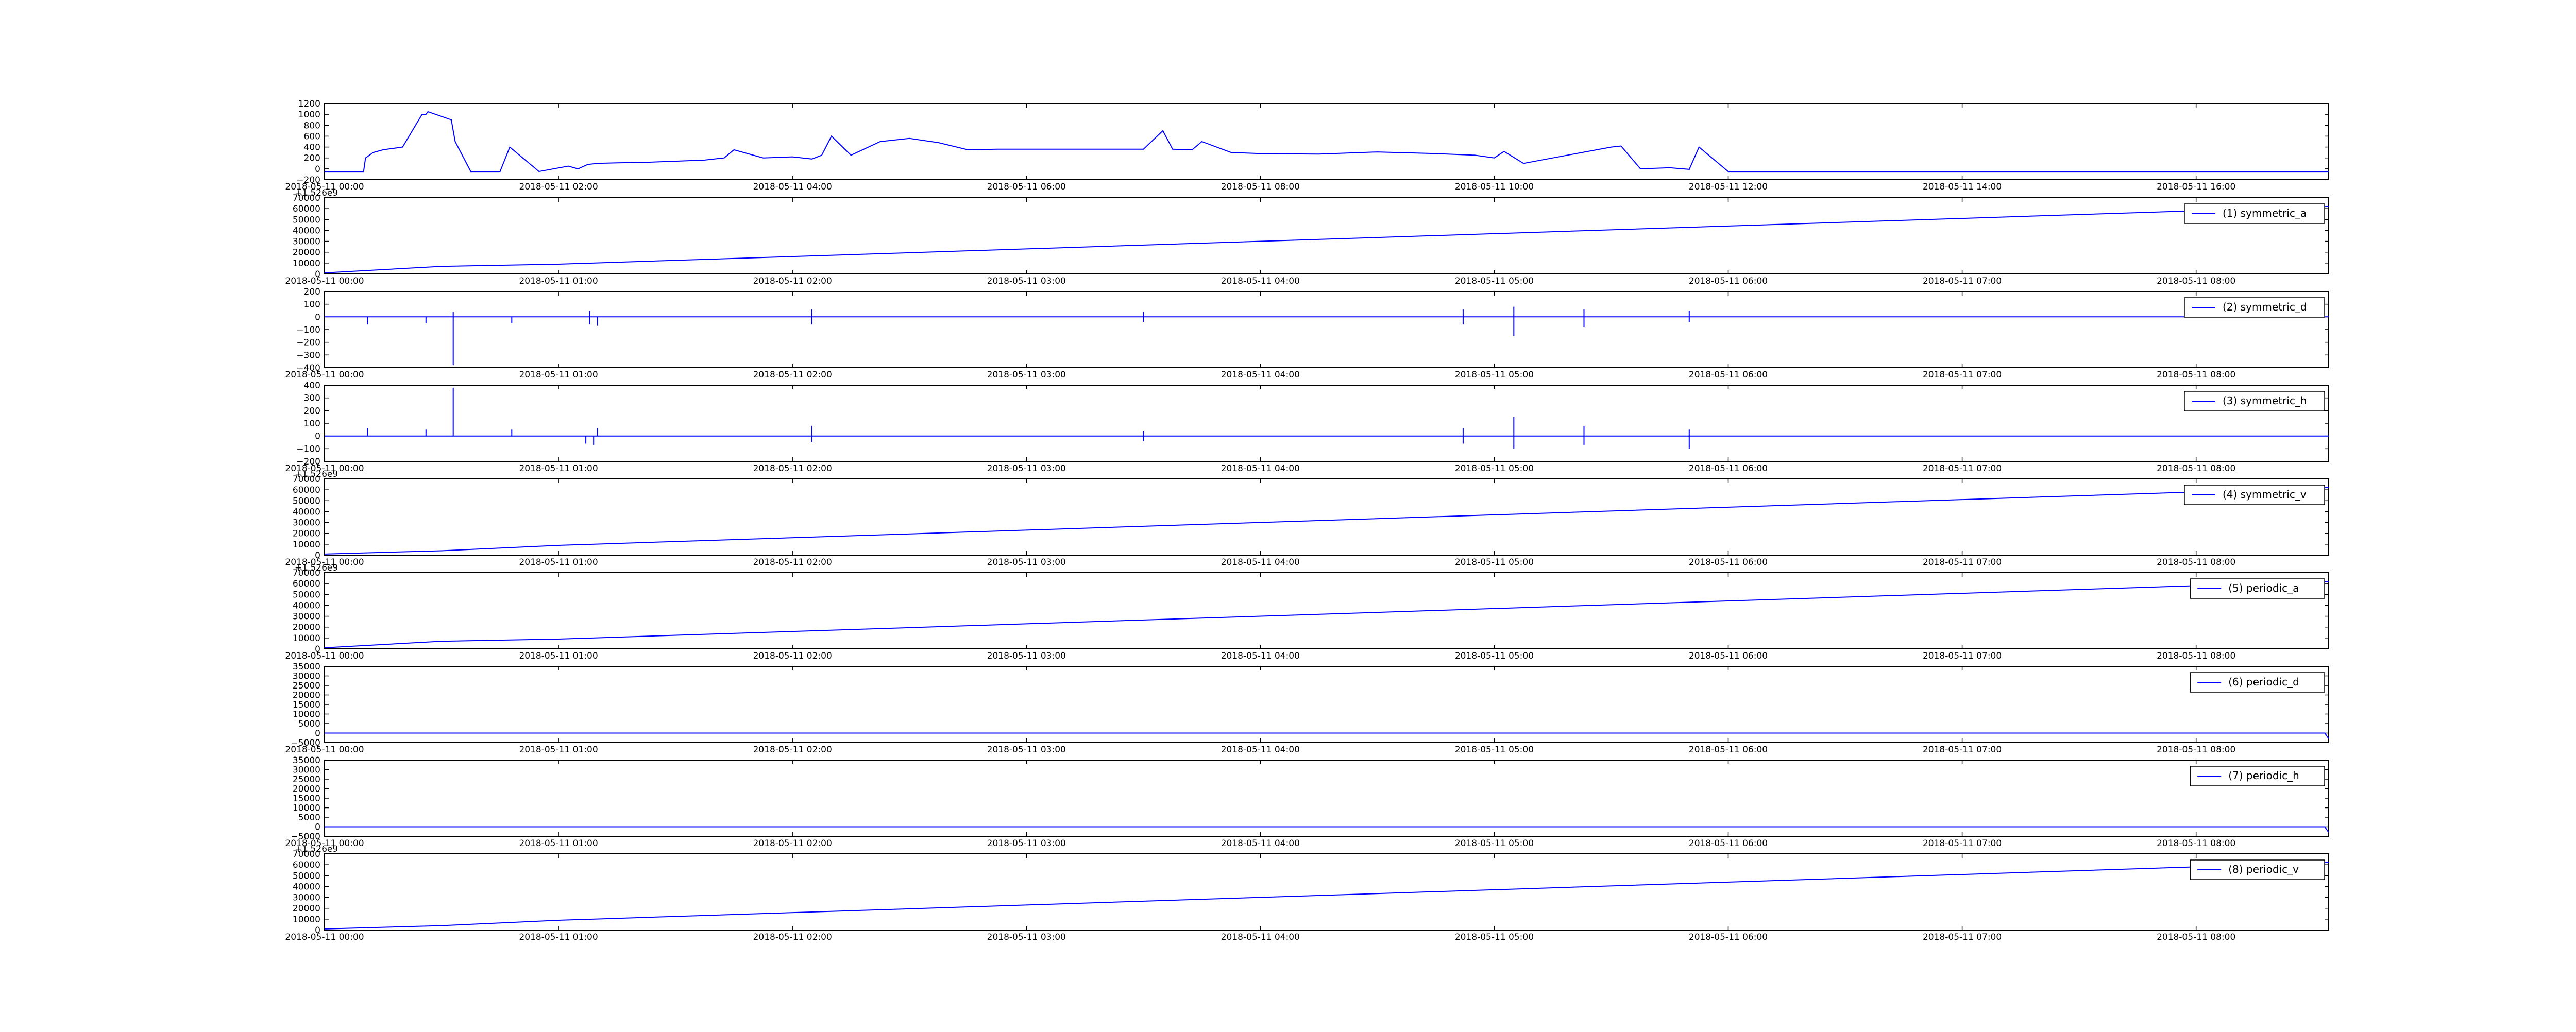 The height and width of the screenshot is (1032, 2576). Describe the element at coordinates (2254, 495) in the screenshot. I see `legend: (4) symmetric_v` at that location.